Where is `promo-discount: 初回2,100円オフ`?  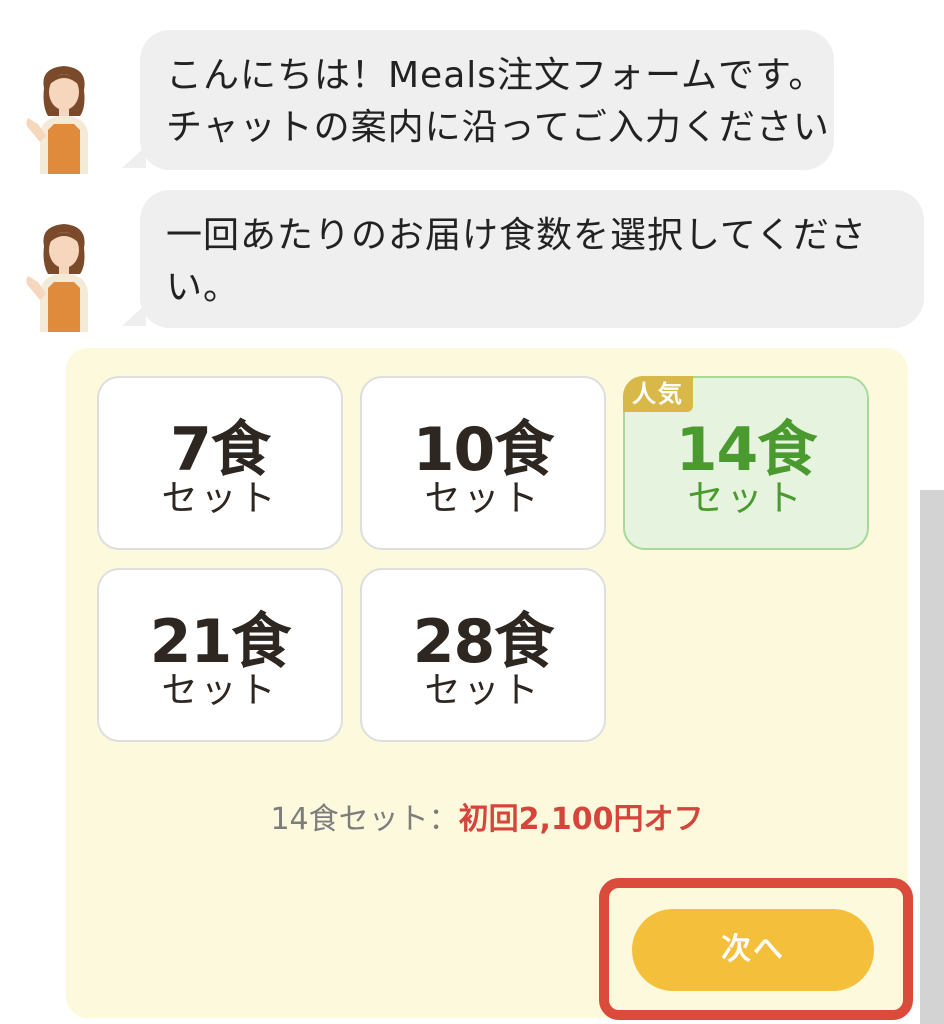 promo-discount: 初回2,100円オフ is located at coordinates (581, 819).